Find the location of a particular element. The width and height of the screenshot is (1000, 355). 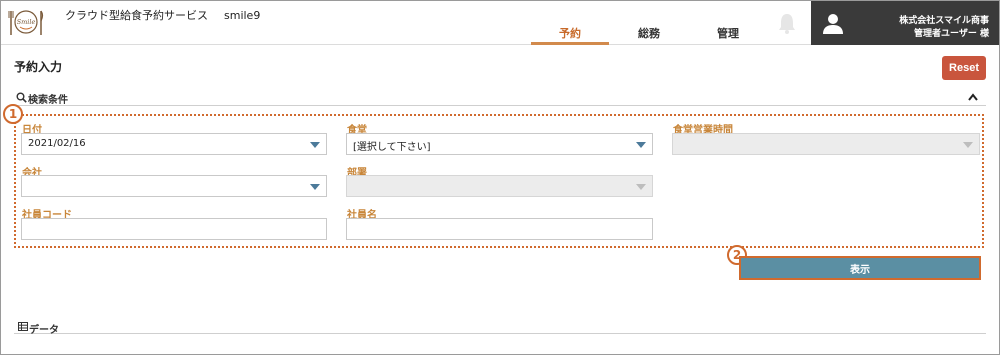

system-name: smile9 is located at coordinates (242, 15).